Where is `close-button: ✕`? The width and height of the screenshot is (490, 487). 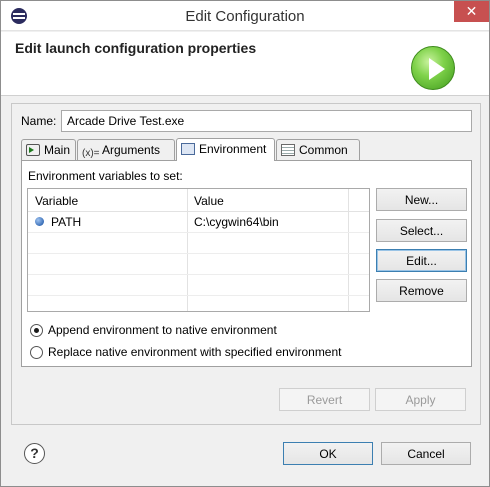
close-button: ✕ is located at coordinates (471, 11).